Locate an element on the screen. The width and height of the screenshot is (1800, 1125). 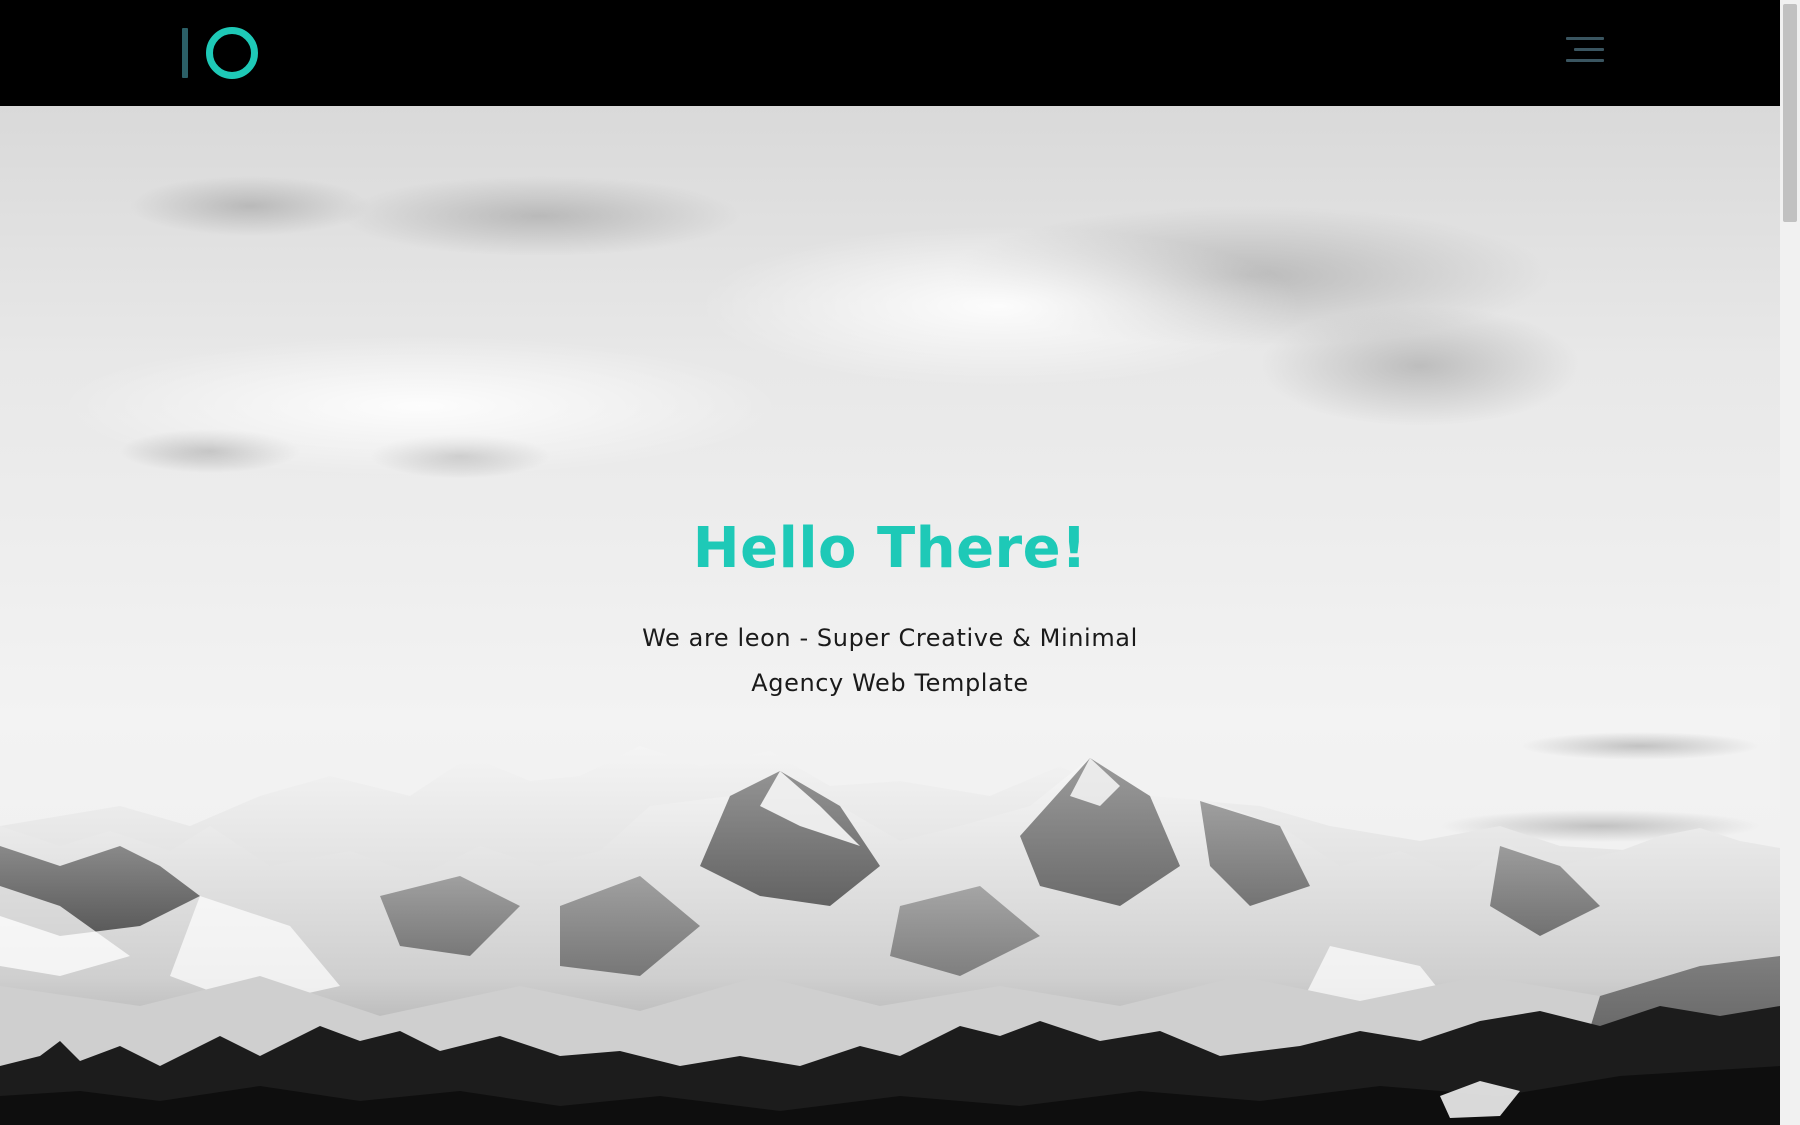
site-header is located at coordinates (890, 53).